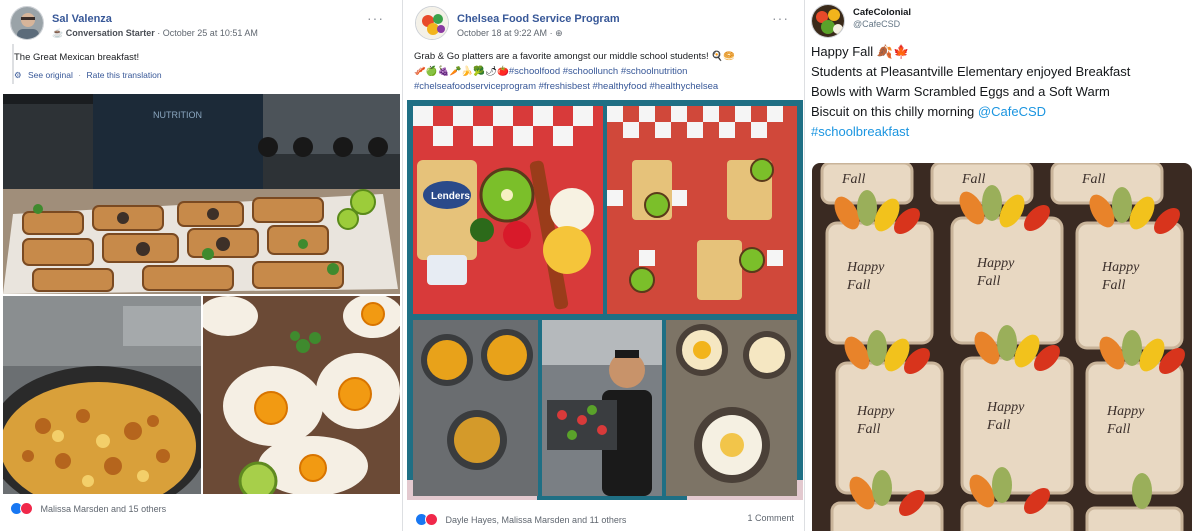 Image resolution: width=1197 pixels, height=531 pixels. Describe the element at coordinates (102, 395) in the screenshot. I see `photo-scrambled-eggs` at that location.